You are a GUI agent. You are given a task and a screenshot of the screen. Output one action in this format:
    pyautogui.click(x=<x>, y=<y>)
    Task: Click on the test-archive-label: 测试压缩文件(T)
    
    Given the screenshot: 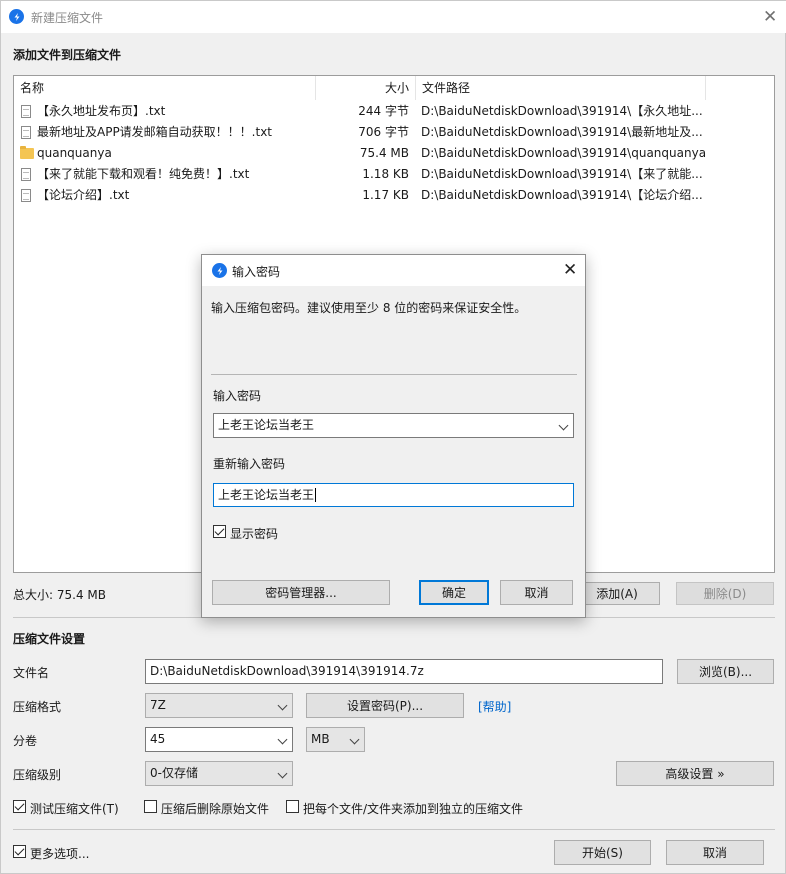 What is the action you would take?
    pyautogui.click(x=74, y=808)
    